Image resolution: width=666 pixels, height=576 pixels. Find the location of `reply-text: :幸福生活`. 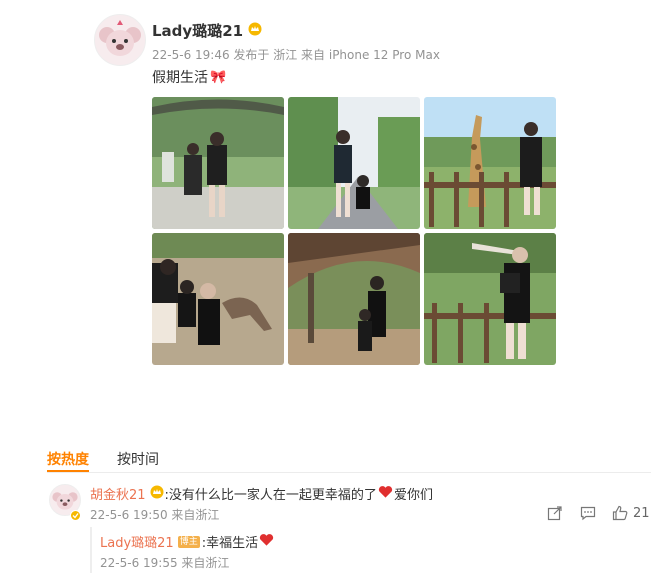

reply-text: :幸福生活 is located at coordinates (230, 543).